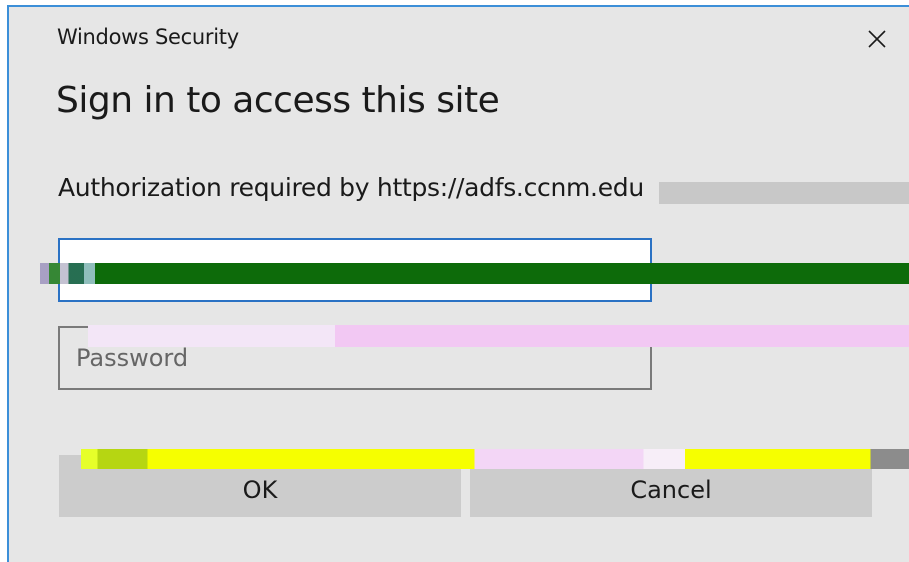 The width and height of the screenshot is (909, 562). What do you see at coordinates (278, 100) in the screenshot?
I see `dialog-heading: Sign in to access this site` at bounding box center [278, 100].